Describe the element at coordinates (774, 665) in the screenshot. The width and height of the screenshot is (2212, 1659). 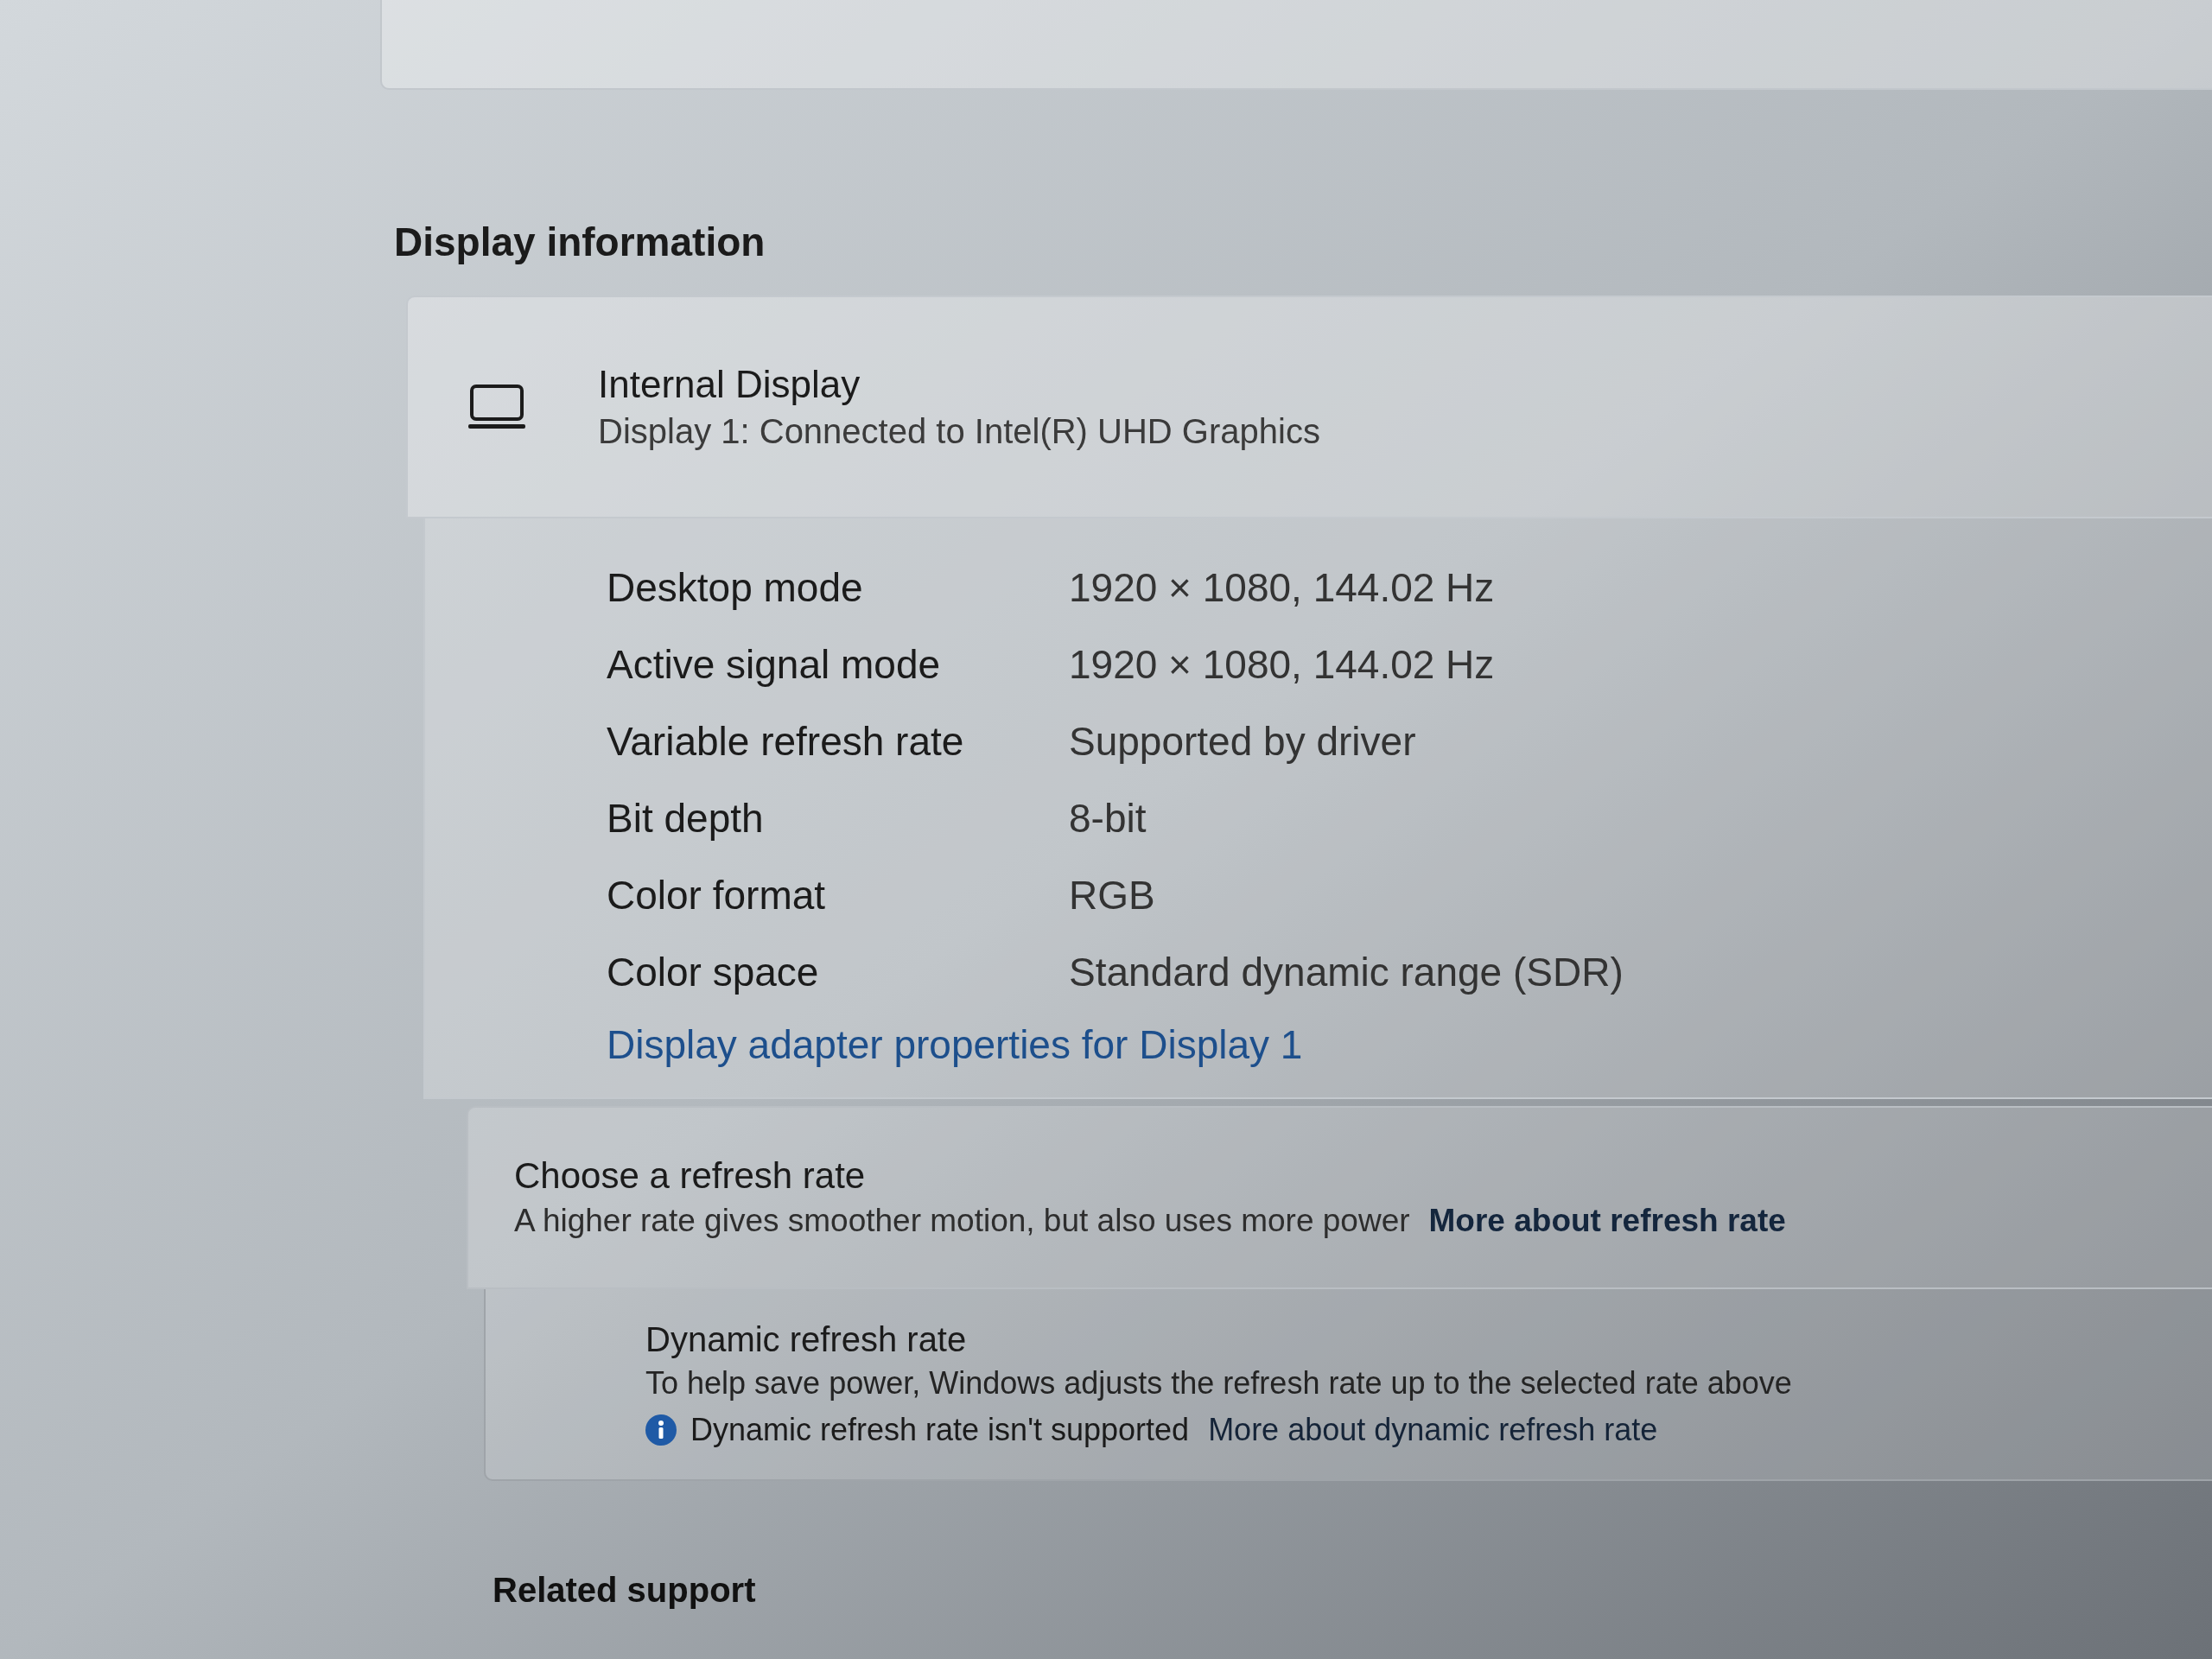
I see `property-label: Active signal mode` at that location.